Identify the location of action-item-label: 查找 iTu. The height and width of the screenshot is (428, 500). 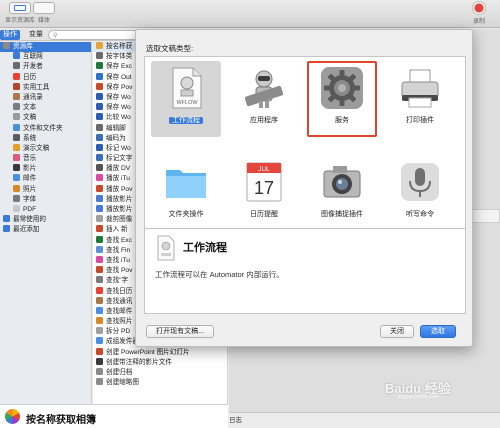
(118, 260).